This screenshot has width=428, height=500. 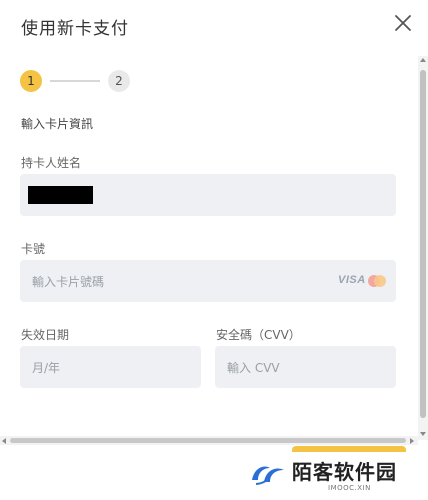 What do you see at coordinates (377, 281) in the screenshot?
I see `mastercard-icon` at bounding box center [377, 281].